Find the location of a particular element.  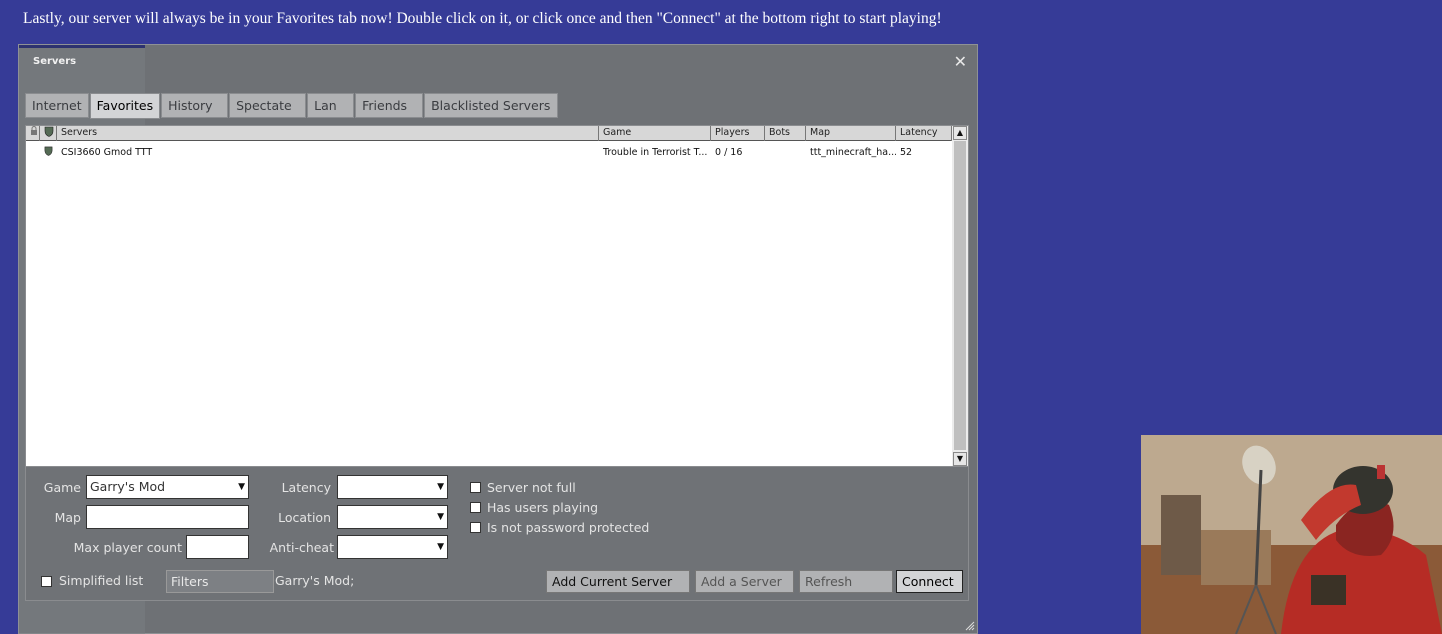

server-players: 0 / 16 is located at coordinates (729, 152).